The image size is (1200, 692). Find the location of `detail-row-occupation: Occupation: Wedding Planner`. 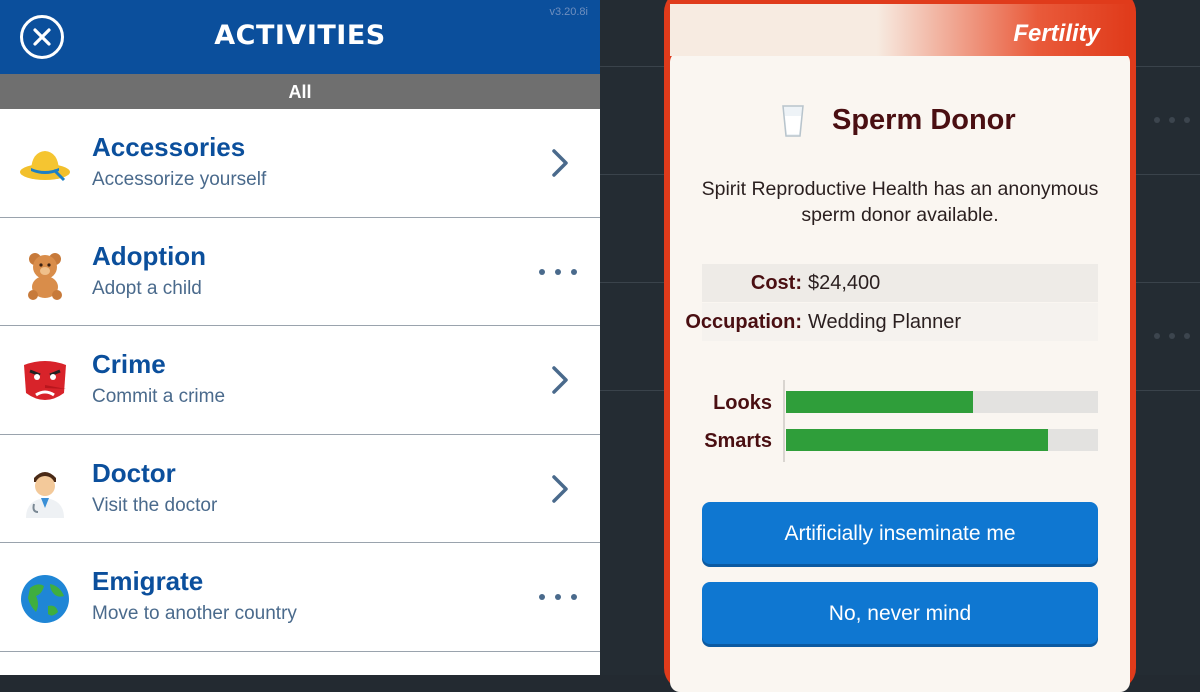

detail-row-occupation: Occupation: Wedding Planner is located at coordinates (891, 322).